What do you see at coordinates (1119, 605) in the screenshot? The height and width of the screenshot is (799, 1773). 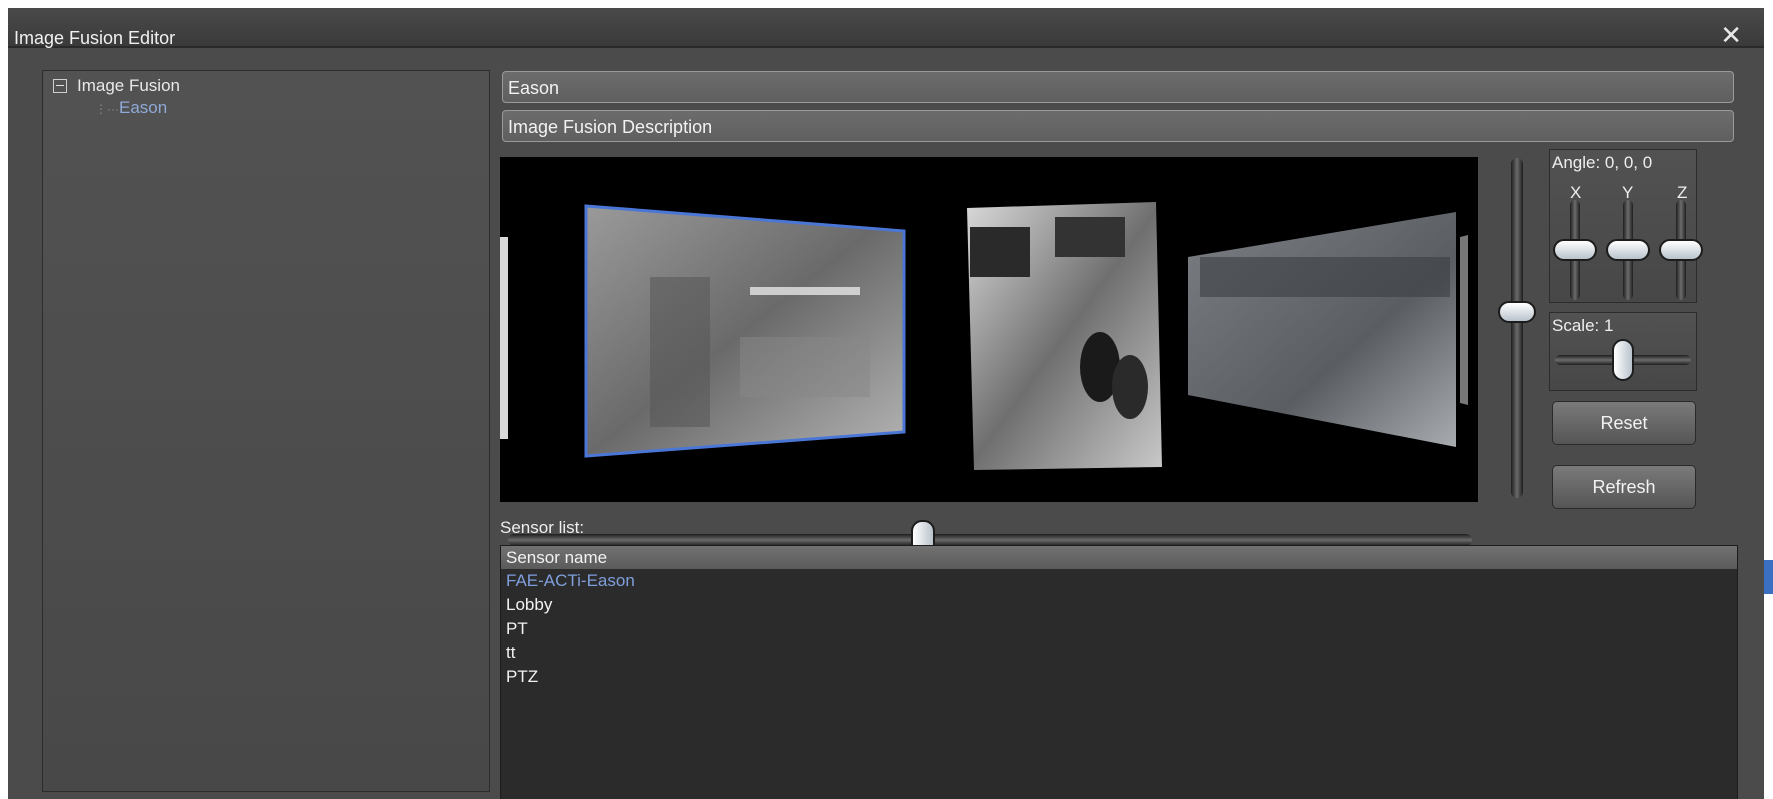 I see `sensor-list-item: Lobby` at bounding box center [1119, 605].